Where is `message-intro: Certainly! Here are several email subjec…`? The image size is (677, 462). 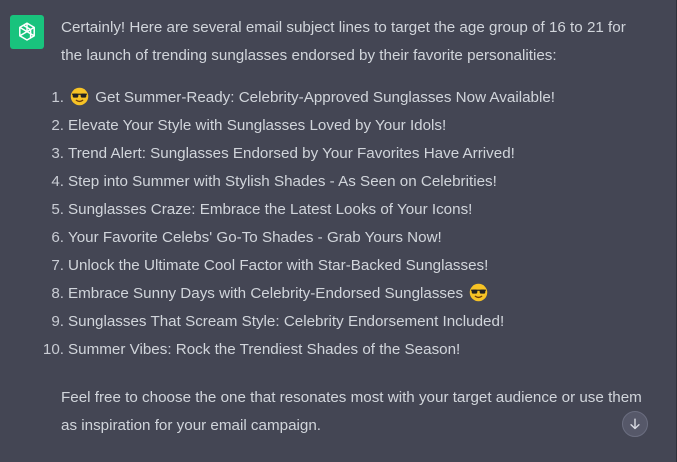
message-intro: Certainly! Here are several email subjec… is located at coordinates (343, 41).